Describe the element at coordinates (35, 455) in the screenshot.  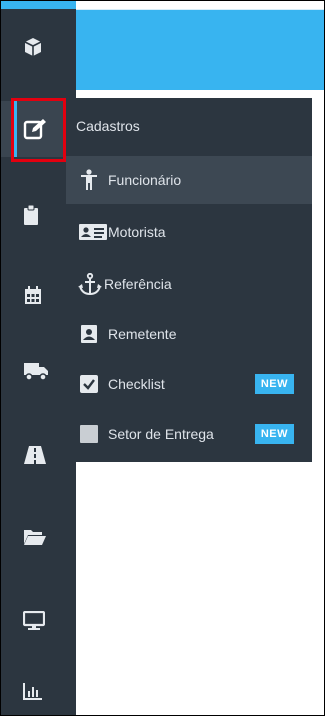
I see `road-icon` at that location.